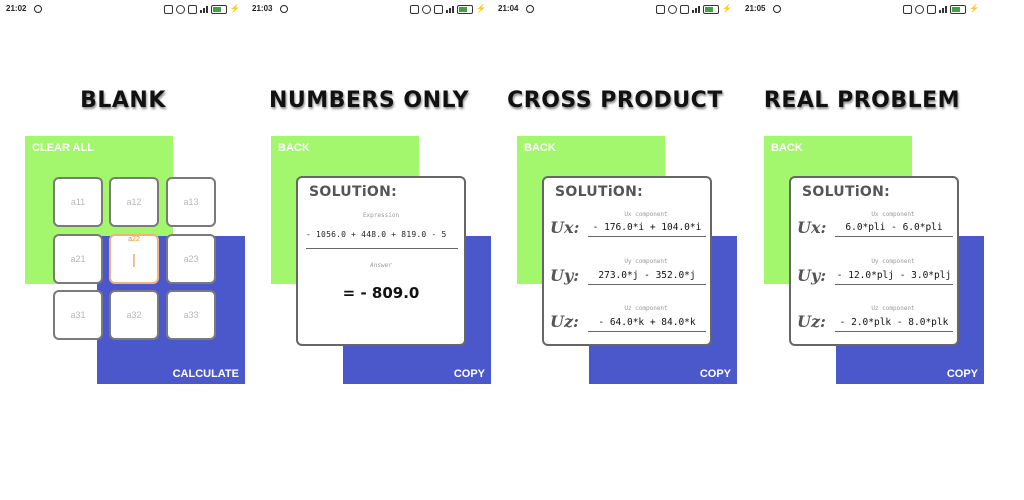  Describe the element at coordinates (862, 10) in the screenshot. I see `status-bar: 21:05 ⚡` at that location.